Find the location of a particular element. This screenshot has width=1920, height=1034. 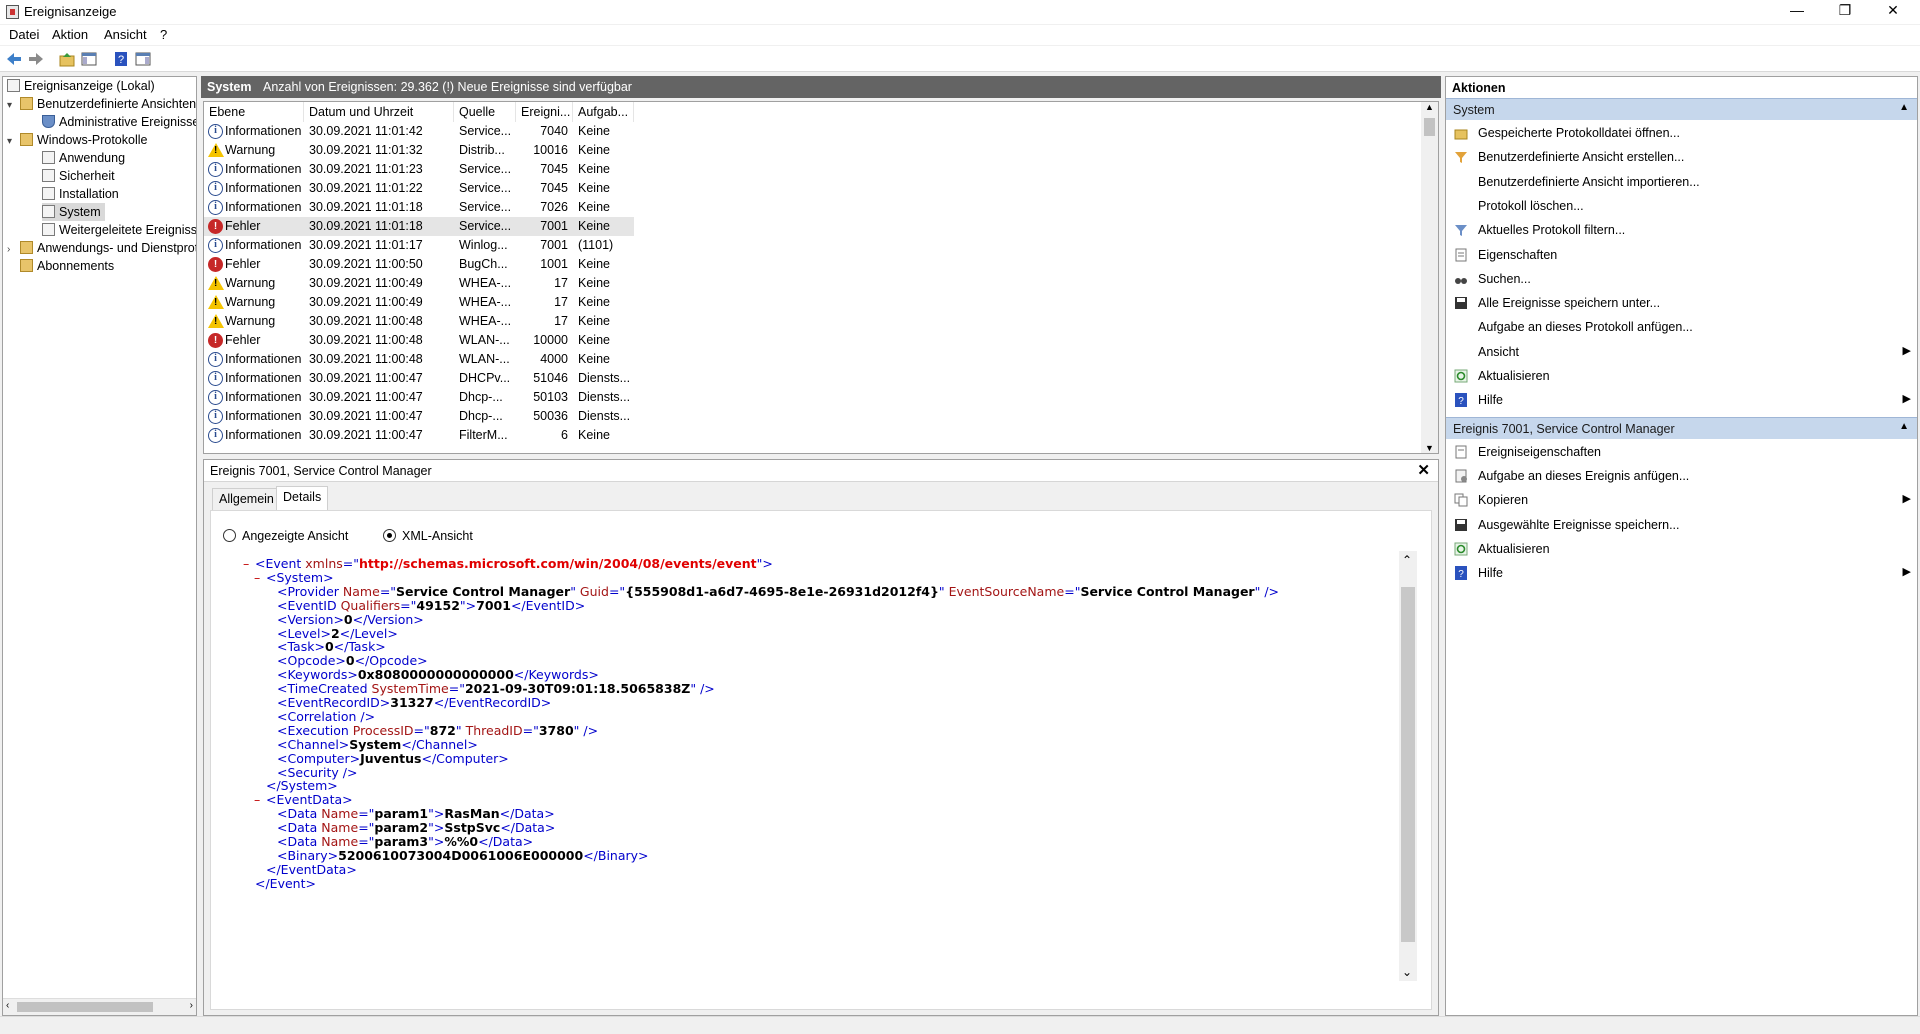

scroll-down-icon: ▼ is located at coordinates (1429, 448).